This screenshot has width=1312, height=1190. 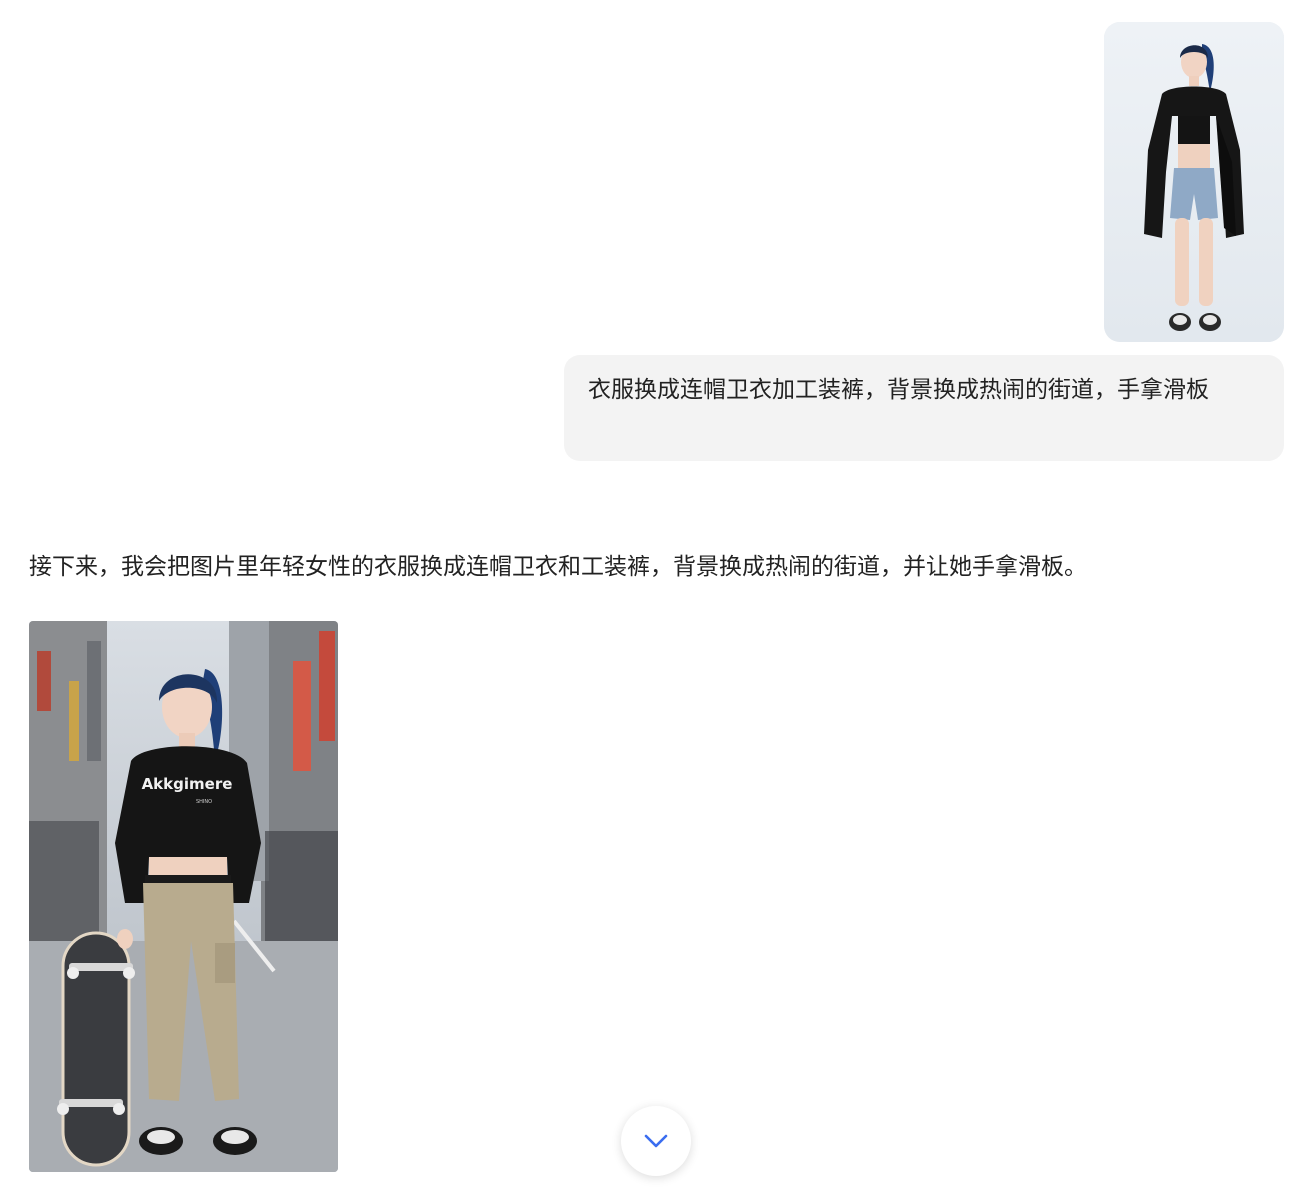 I want to click on woman-photo-icon, so click(x=1194, y=182).